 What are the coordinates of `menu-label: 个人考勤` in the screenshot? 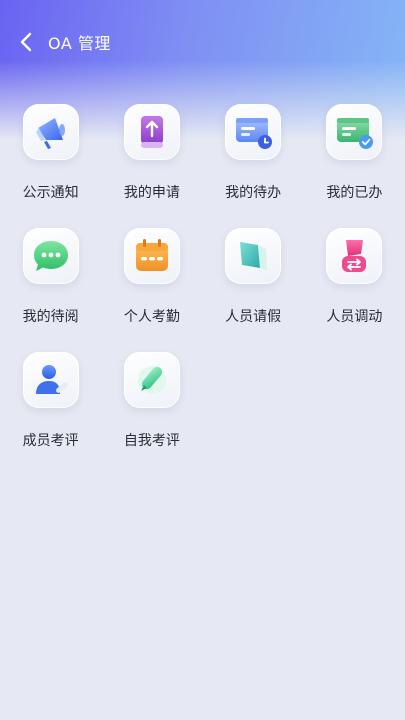 It's located at (151, 317).